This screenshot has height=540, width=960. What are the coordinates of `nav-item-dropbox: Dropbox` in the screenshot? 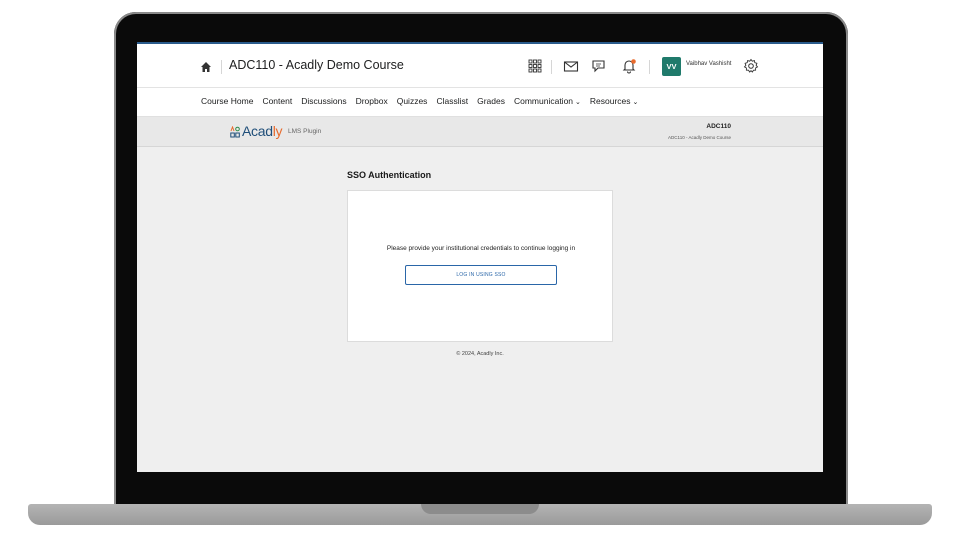 It's located at (372, 101).